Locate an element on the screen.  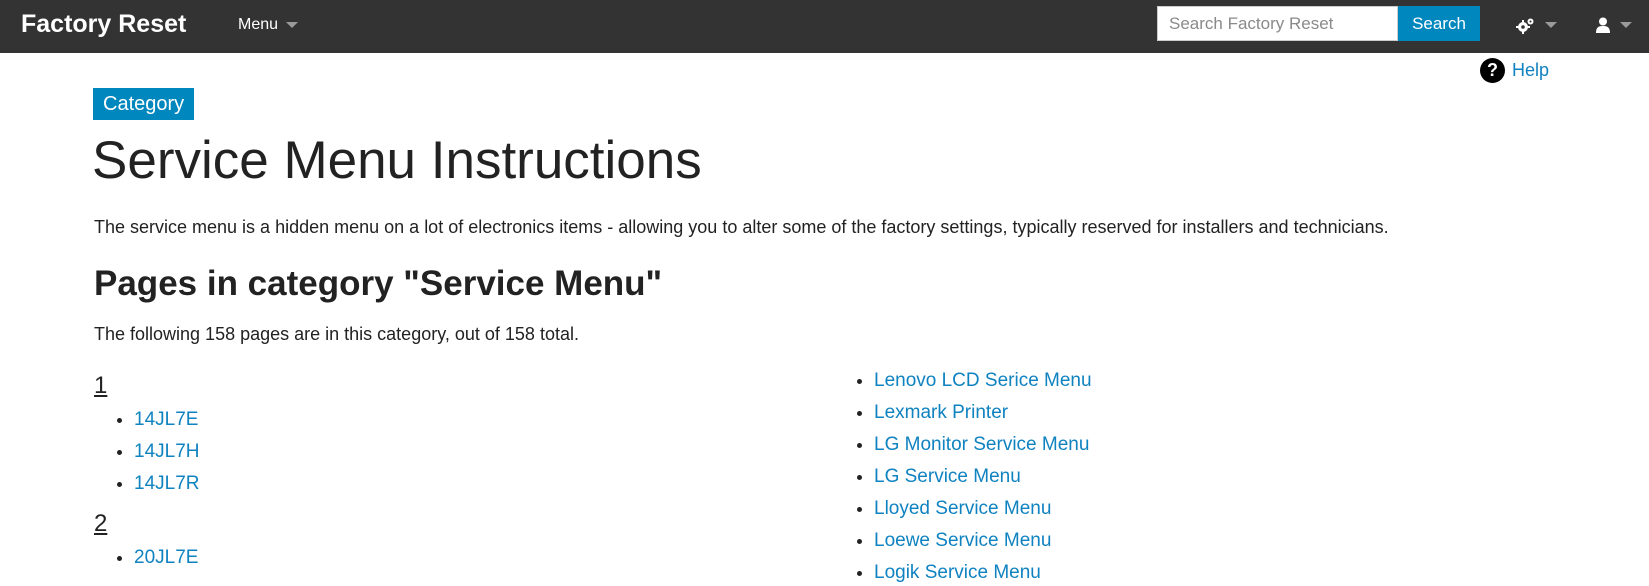
group-heading-1: 1 is located at coordinates (444, 386).